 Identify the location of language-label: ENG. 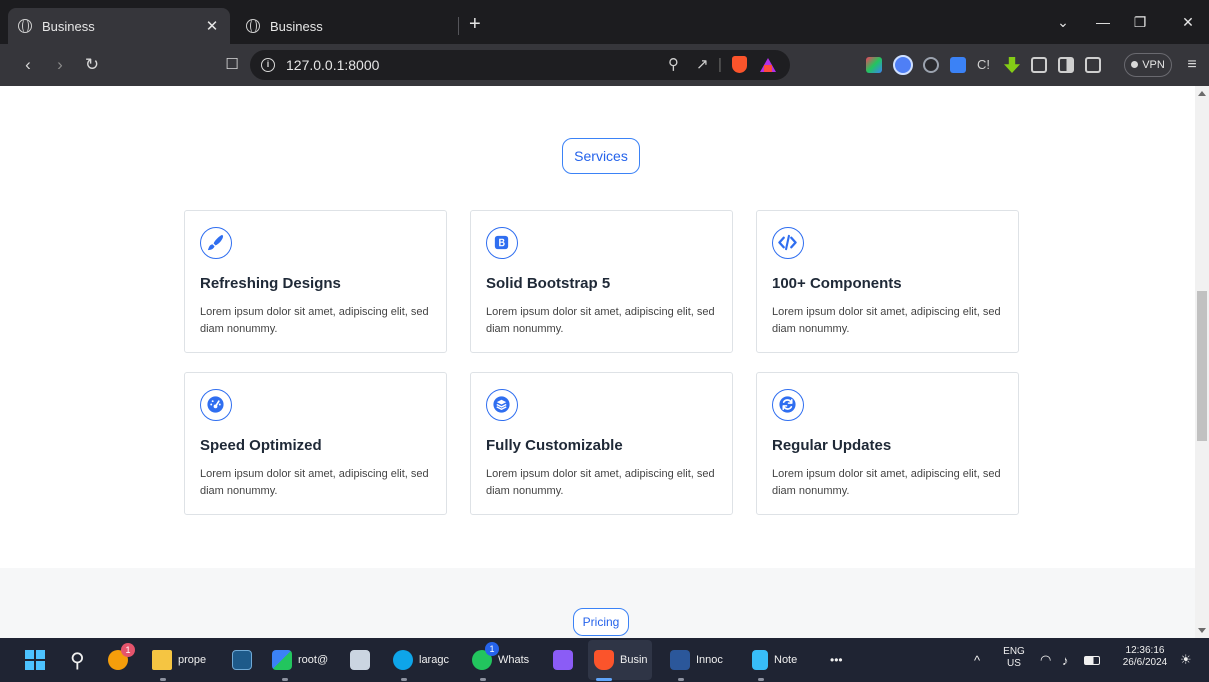
(1014, 651).